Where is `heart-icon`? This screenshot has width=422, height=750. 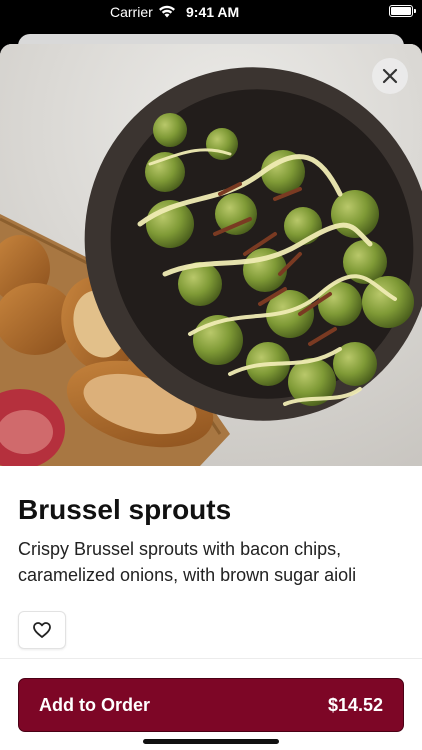
heart-icon is located at coordinates (42, 630).